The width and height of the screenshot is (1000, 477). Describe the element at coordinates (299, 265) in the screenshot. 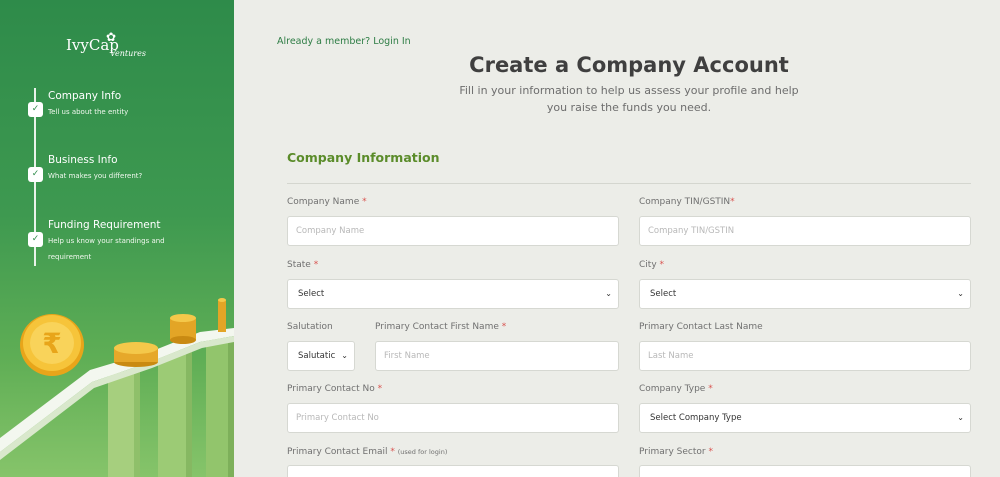

I see `state-label-text: State` at that location.